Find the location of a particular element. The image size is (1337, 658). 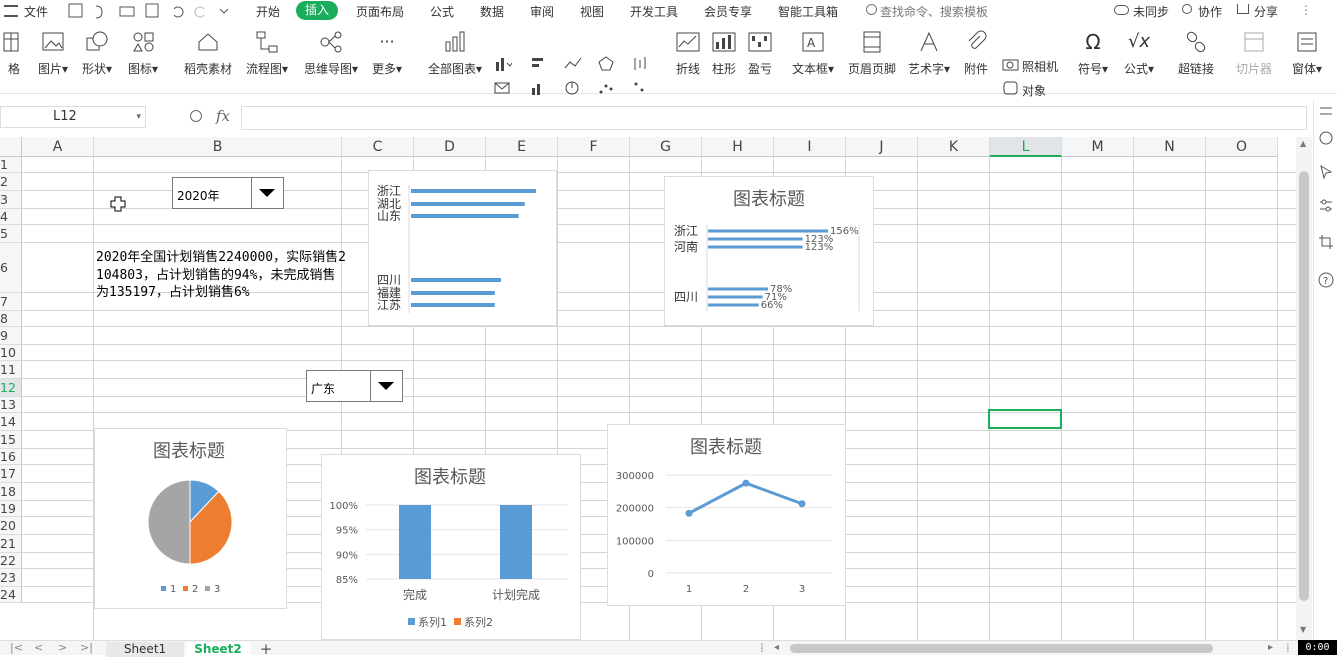

radar-chart-icon is located at coordinates (607, 64).